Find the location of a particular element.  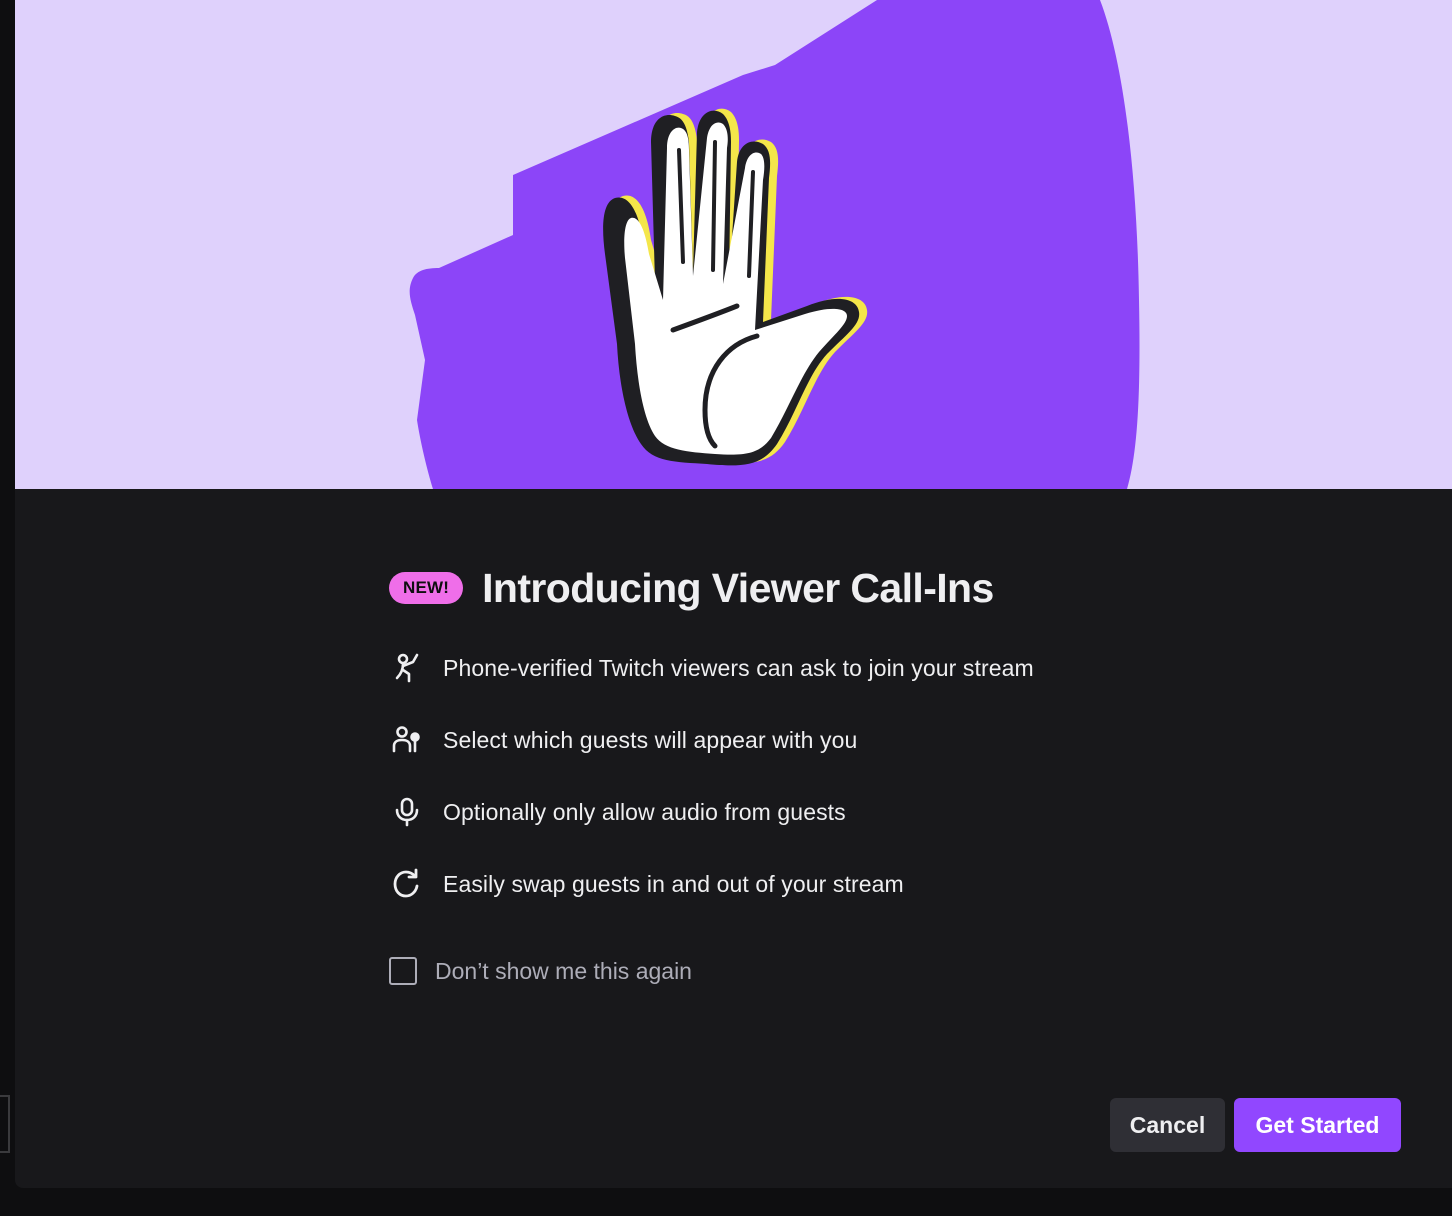

feature-item: Optionally only allow audio from guests is located at coordinates (789, 812).